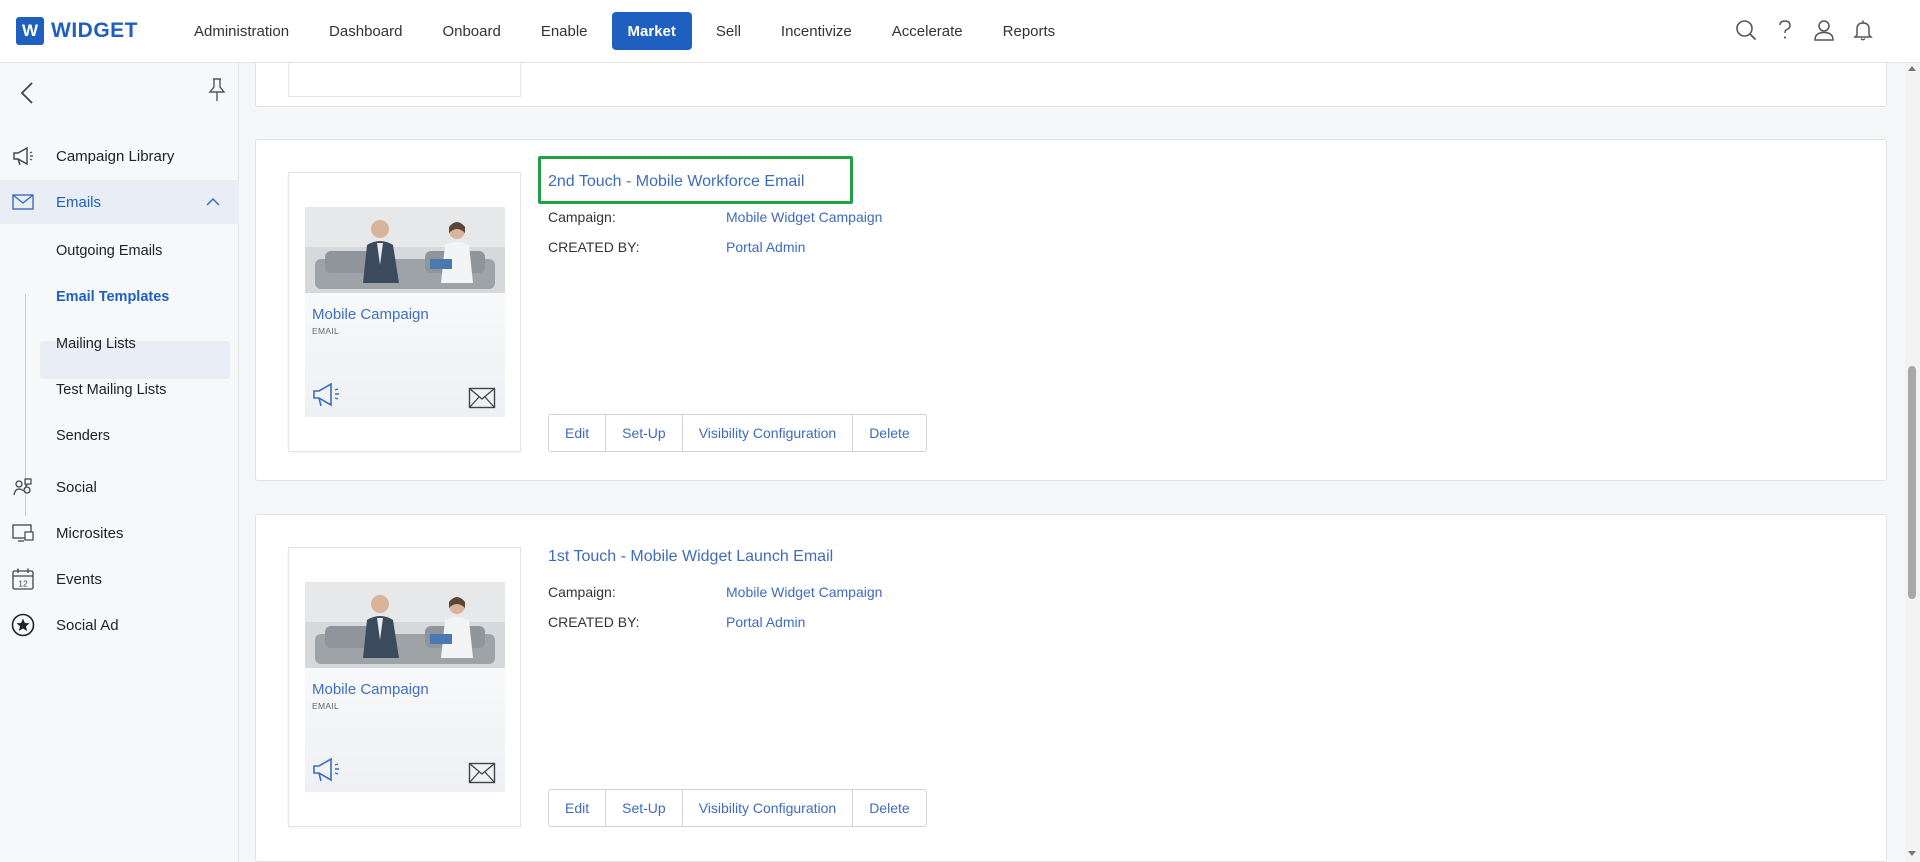  What do you see at coordinates (83, 436) in the screenshot?
I see `sidebar-subitem-senders: Senders` at bounding box center [83, 436].